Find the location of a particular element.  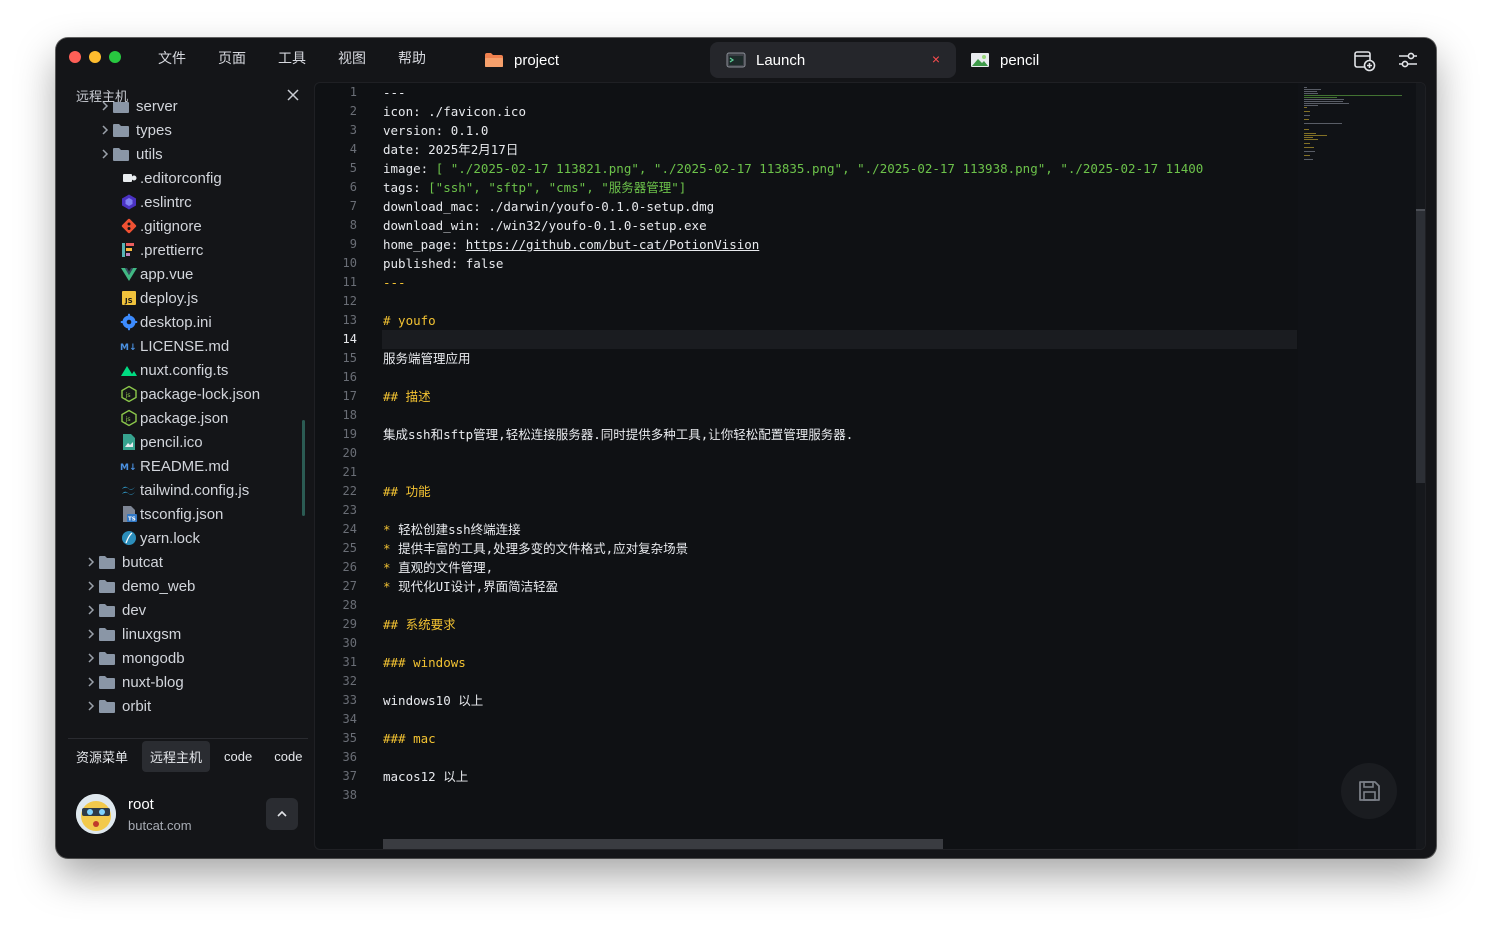

line-number: 25 is located at coordinates (349, 547).